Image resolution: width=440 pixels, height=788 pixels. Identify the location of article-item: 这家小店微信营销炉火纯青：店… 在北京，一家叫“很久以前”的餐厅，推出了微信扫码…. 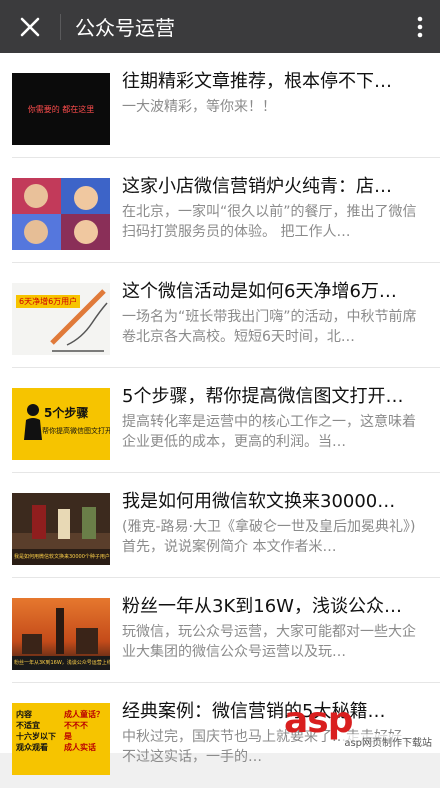
(220, 210).